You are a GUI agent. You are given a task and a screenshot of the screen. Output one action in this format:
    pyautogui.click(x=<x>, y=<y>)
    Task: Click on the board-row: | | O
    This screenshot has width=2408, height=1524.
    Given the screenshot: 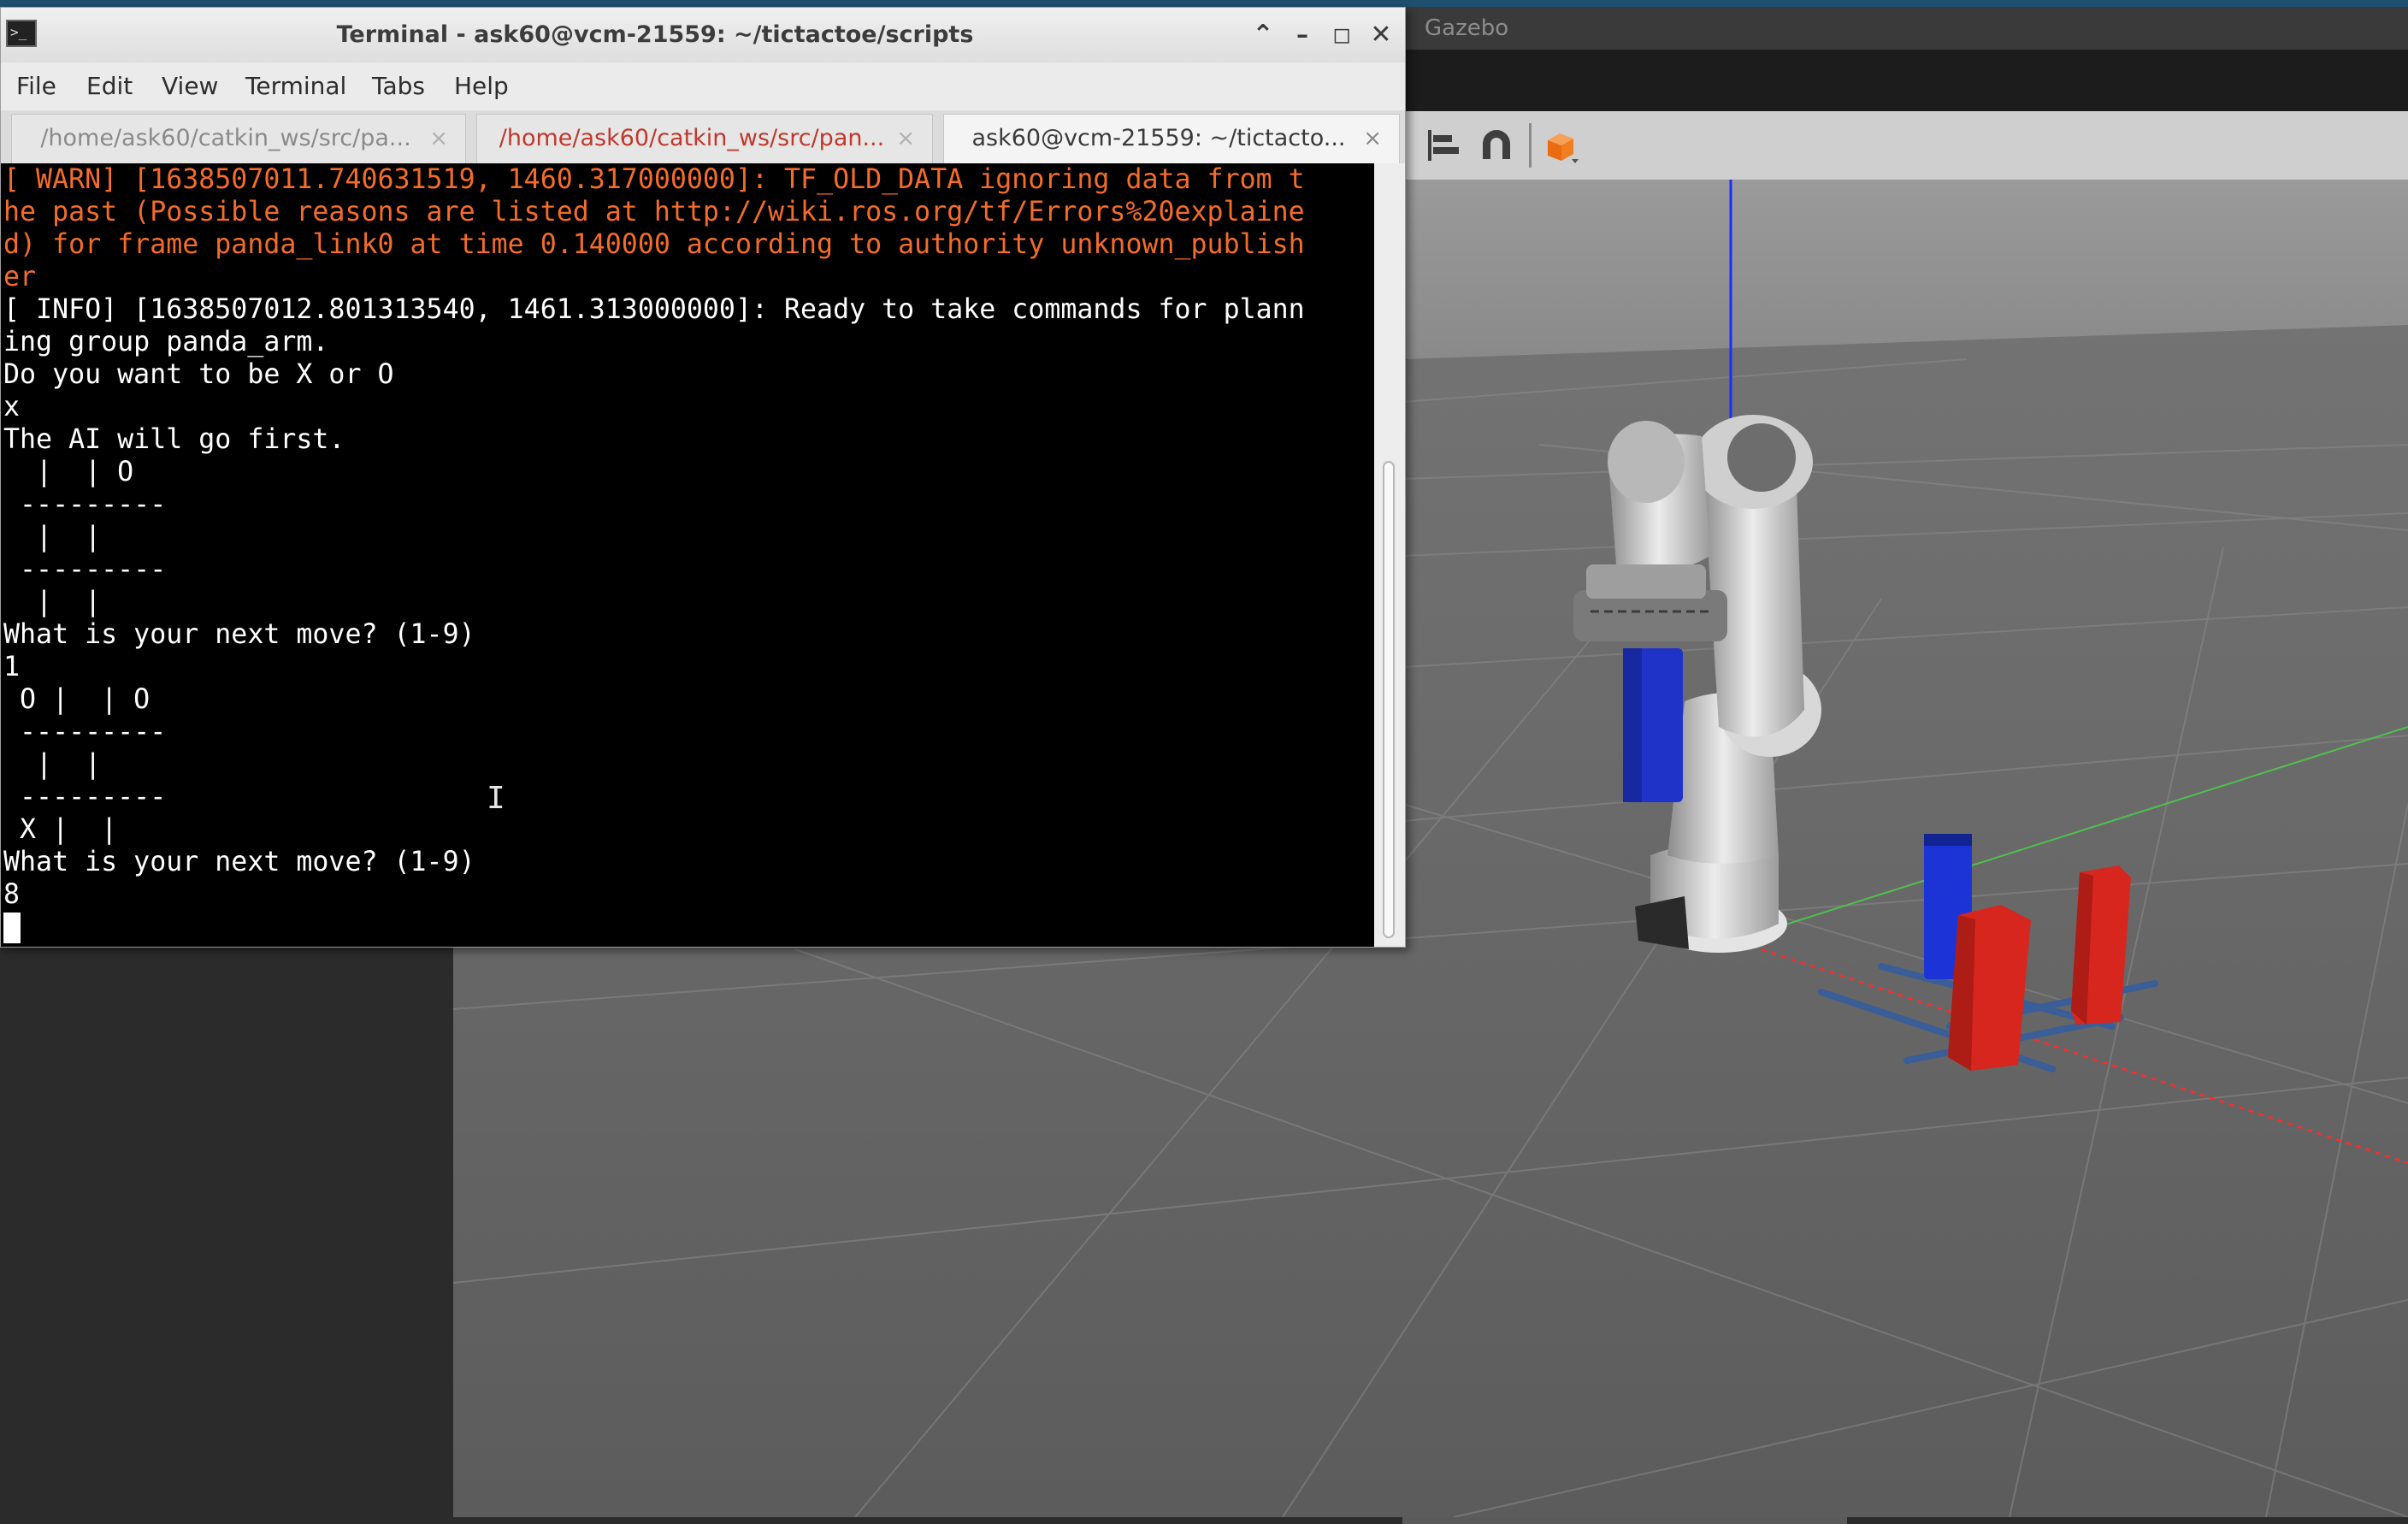 What is the action you would take?
    pyautogui.click(x=68, y=472)
    